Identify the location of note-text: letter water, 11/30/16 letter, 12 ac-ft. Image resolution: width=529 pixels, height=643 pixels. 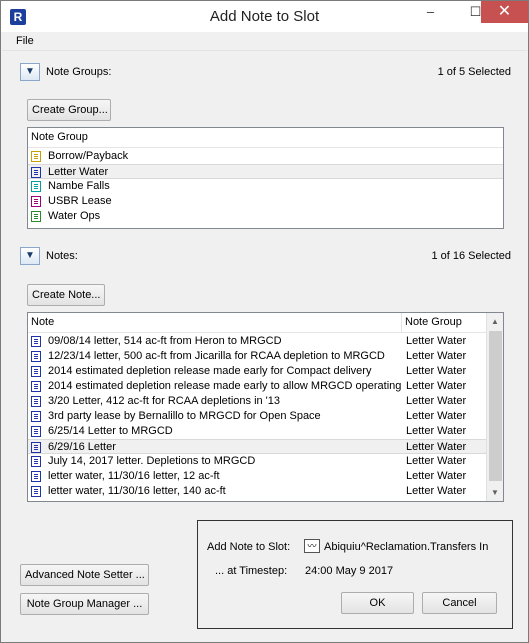
(134, 476).